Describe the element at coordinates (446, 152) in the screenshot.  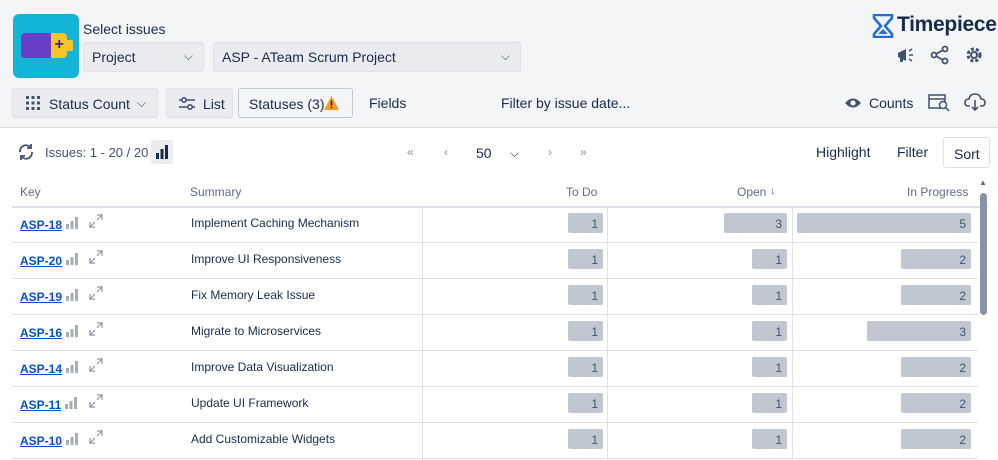
I see `prev-page-icon: ‹` at that location.